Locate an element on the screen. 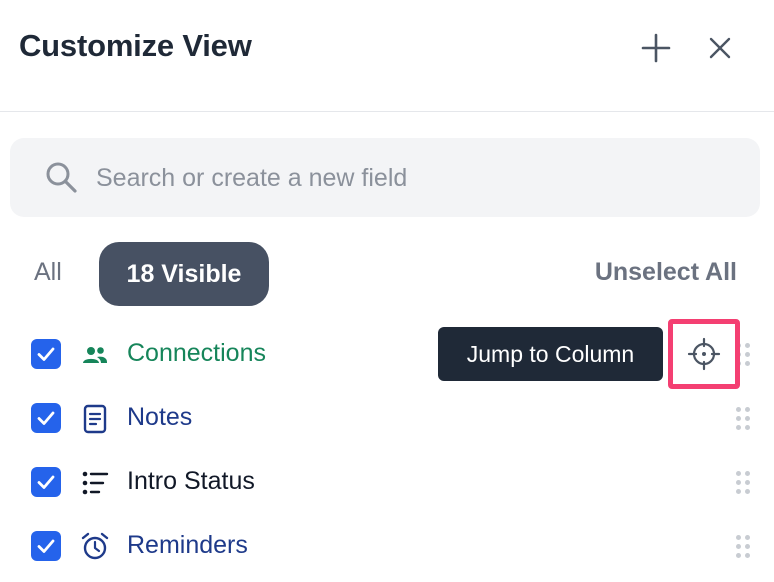 Image resolution: width=774 pixels, height=582 pixels. close-button is located at coordinates (720, 48).